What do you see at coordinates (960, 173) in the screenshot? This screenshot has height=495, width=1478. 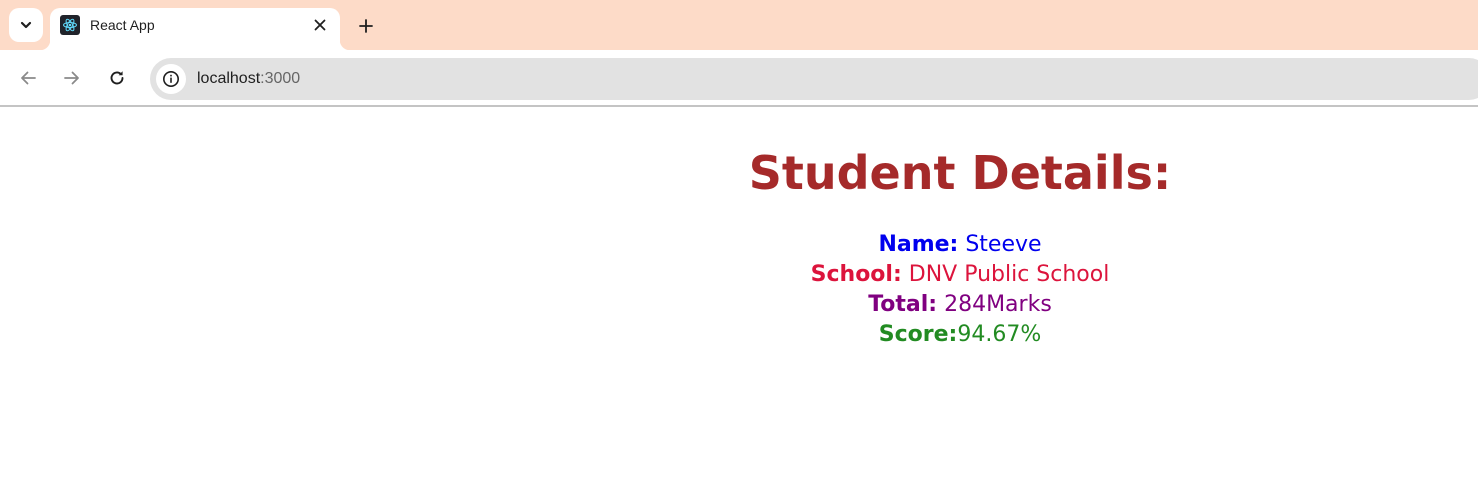 I see `page-title: Student Details:` at bounding box center [960, 173].